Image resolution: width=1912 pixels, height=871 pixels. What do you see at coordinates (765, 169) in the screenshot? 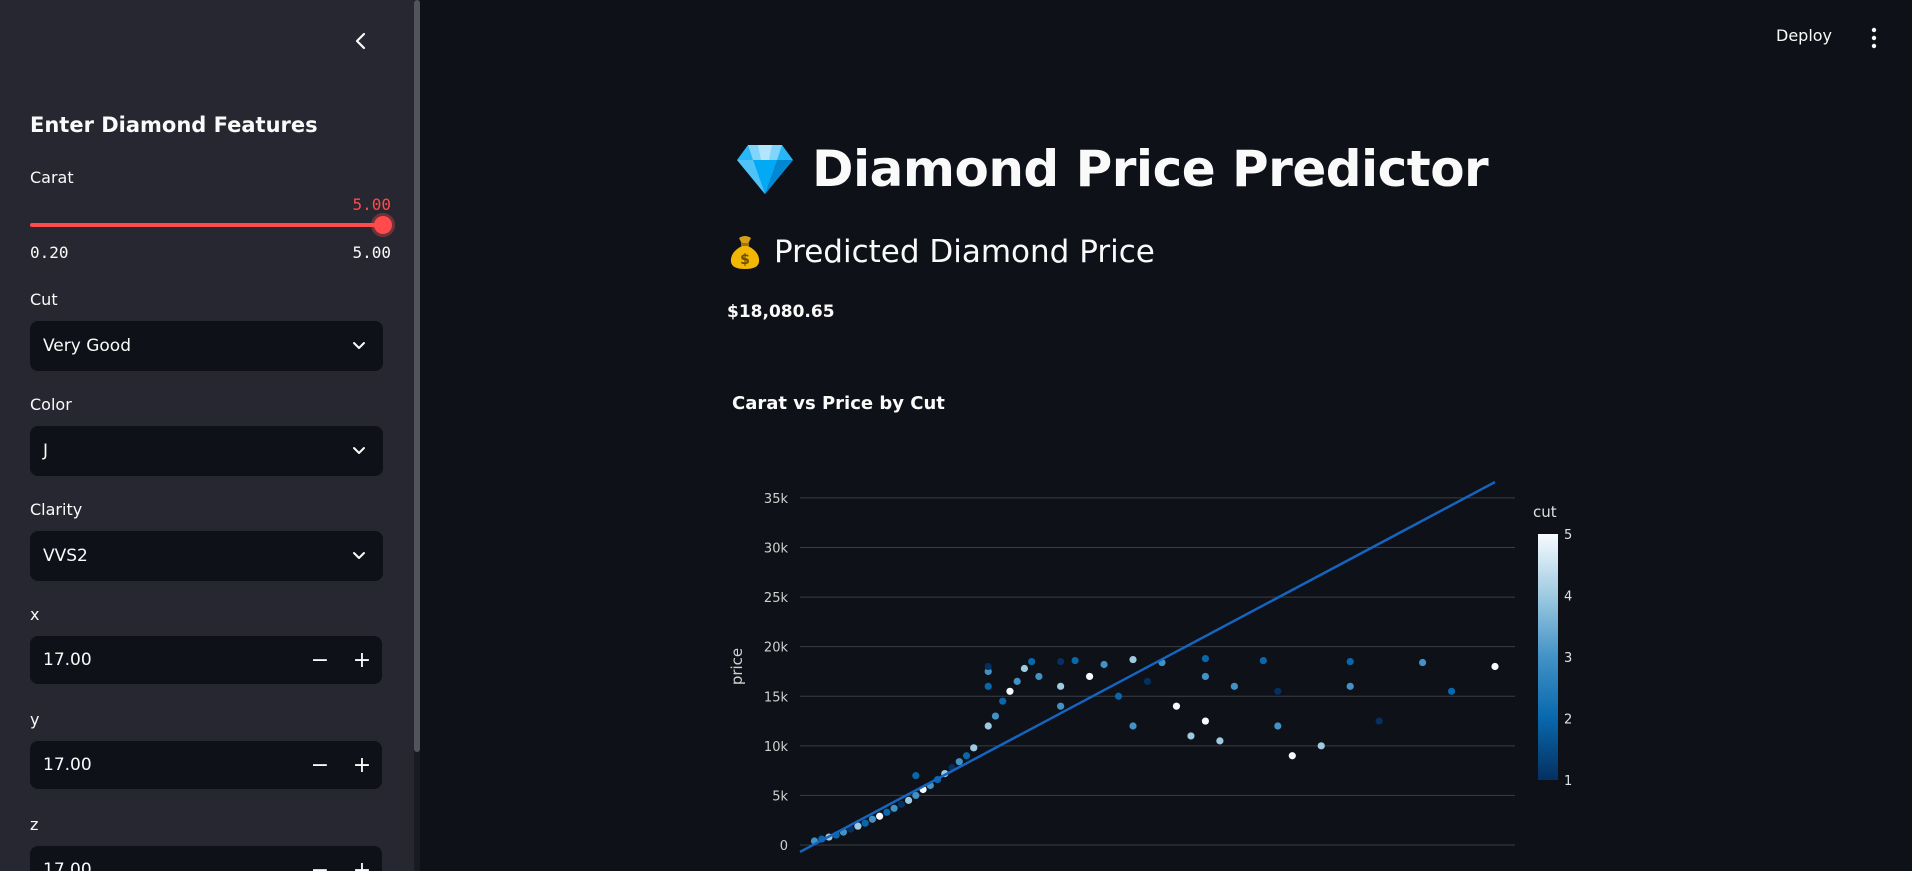
I see `gem-icon` at bounding box center [765, 169].